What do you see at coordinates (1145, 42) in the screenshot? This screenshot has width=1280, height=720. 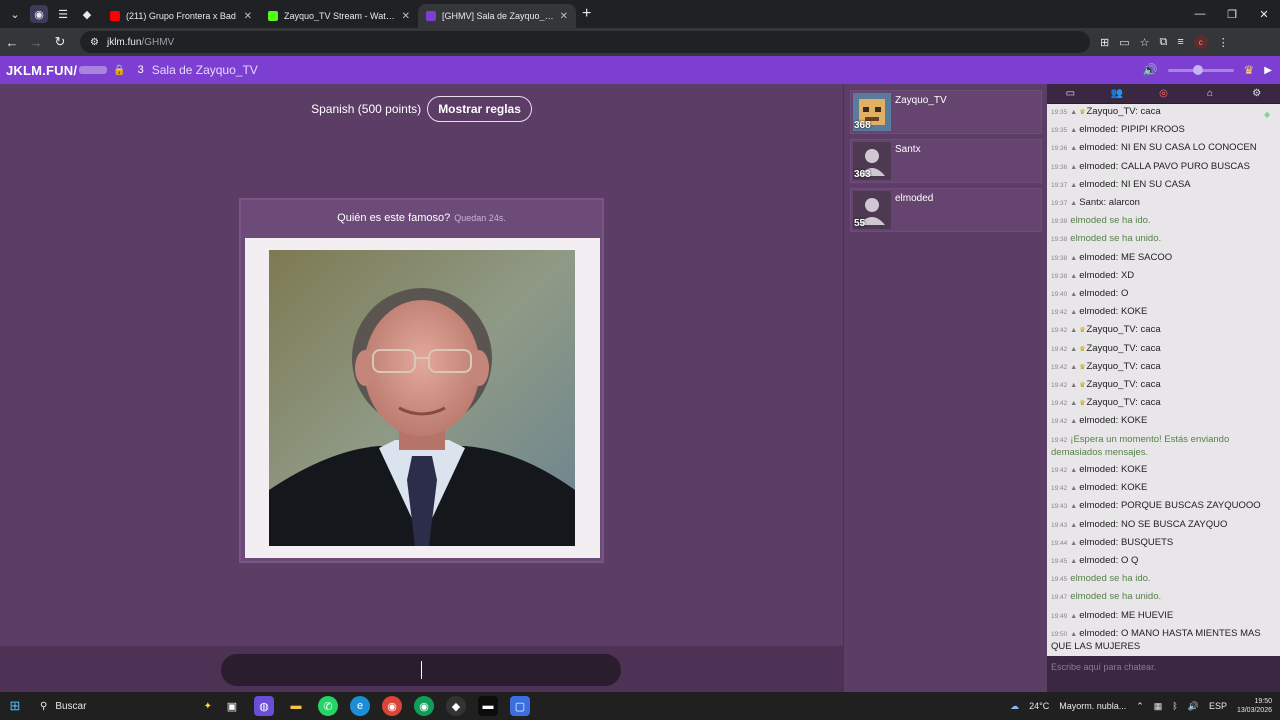 I see `bookmark-star-icon: ☆` at bounding box center [1145, 42].